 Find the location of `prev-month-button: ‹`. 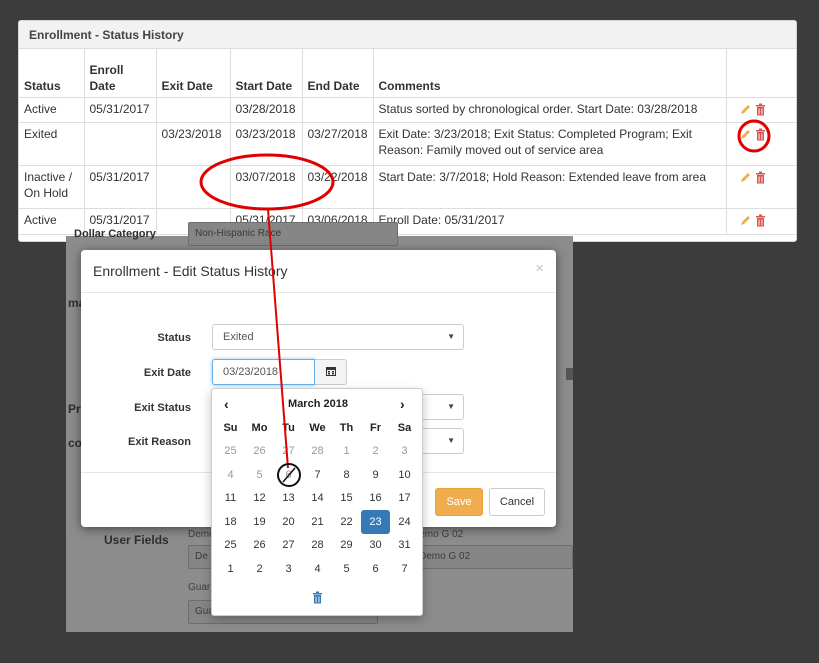

prev-month-button: ‹ is located at coordinates (226, 404).